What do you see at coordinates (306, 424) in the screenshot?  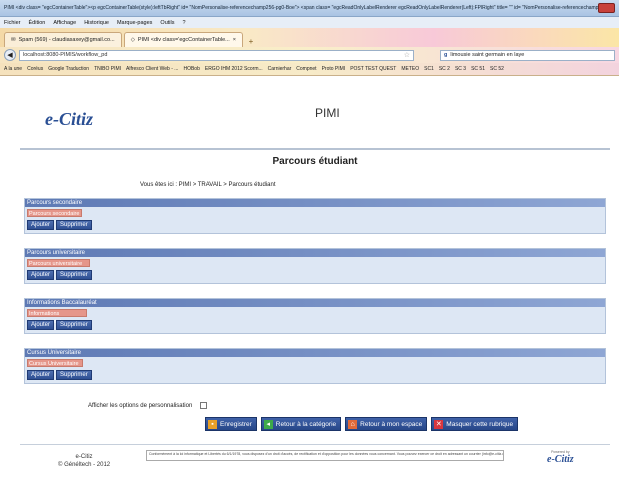 I see `back-to-category-label: Retour à la catégorie` at bounding box center [306, 424].